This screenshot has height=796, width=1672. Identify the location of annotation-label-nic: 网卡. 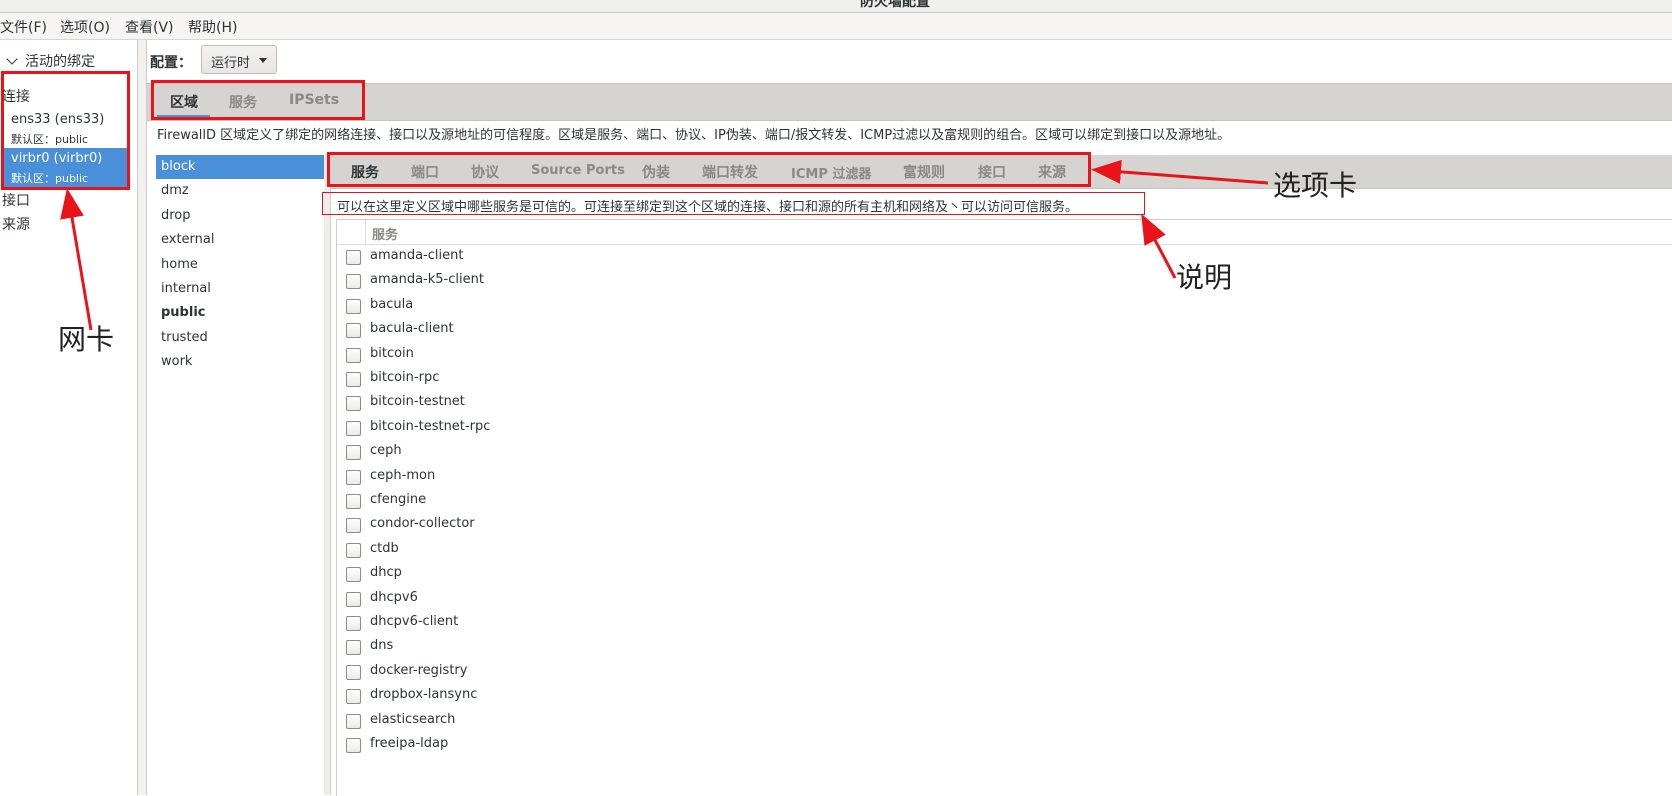
(86, 339).